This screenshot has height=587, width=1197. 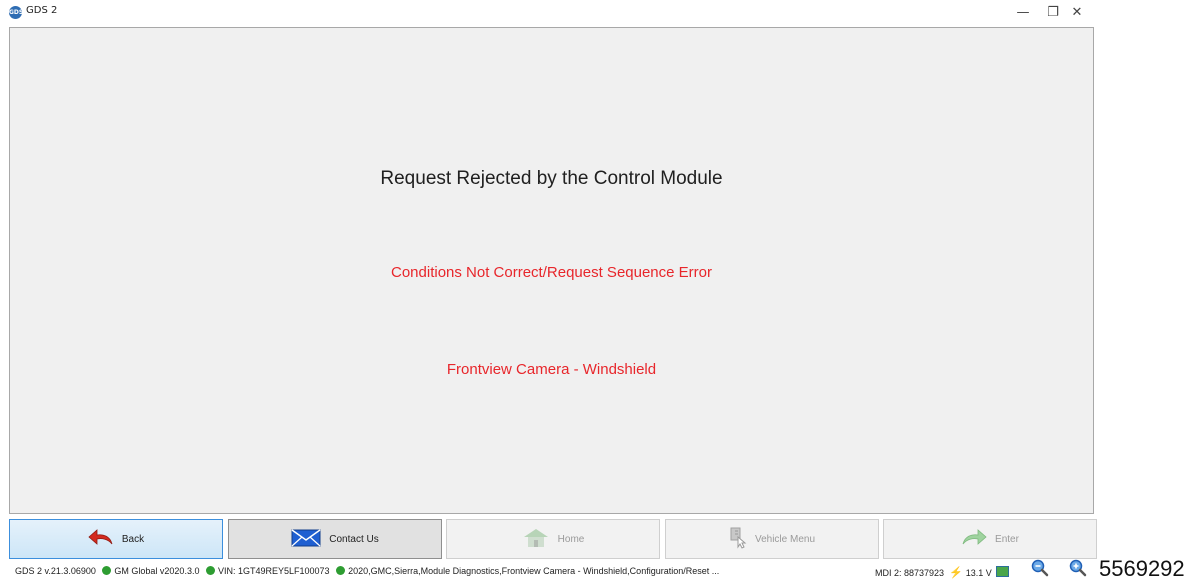 I want to click on voltage: 13.1 V, so click(x=978, y=573).